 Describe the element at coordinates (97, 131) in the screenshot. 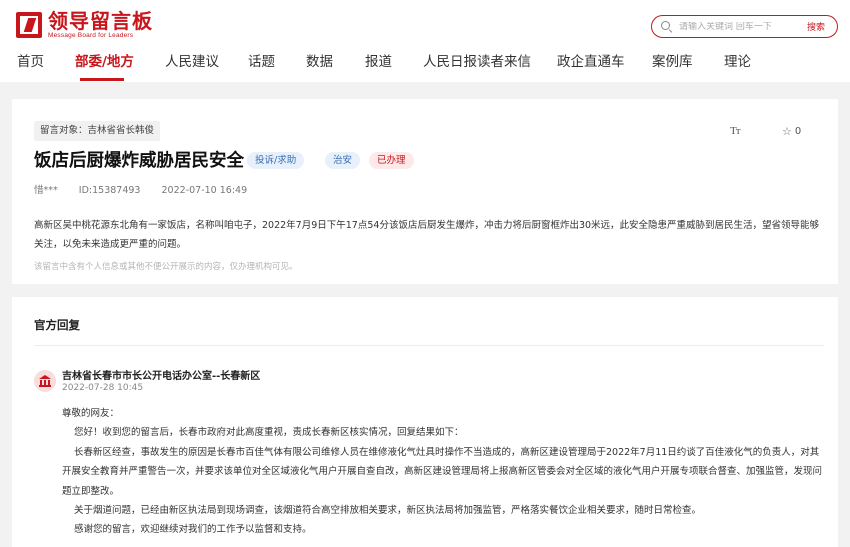

I see `message-target: 留言对象：吉林省省长韩俊` at that location.